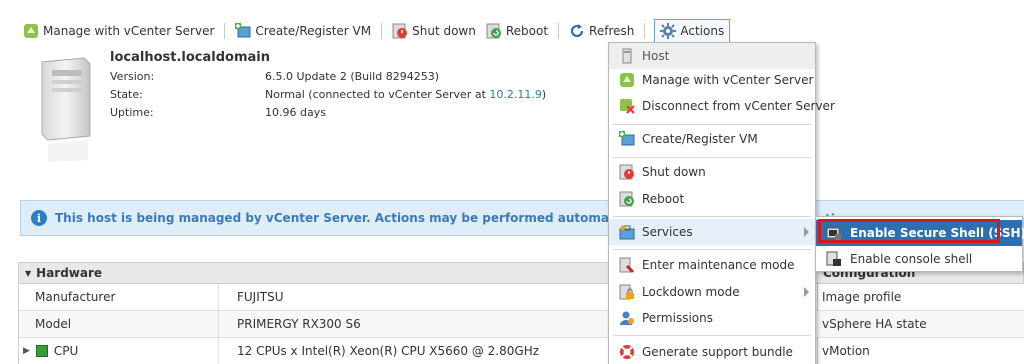  What do you see at coordinates (299, 324) in the screenshot?
I see `row-value: PRIMERGY RX300 S6` at bounding box center [299, 324].